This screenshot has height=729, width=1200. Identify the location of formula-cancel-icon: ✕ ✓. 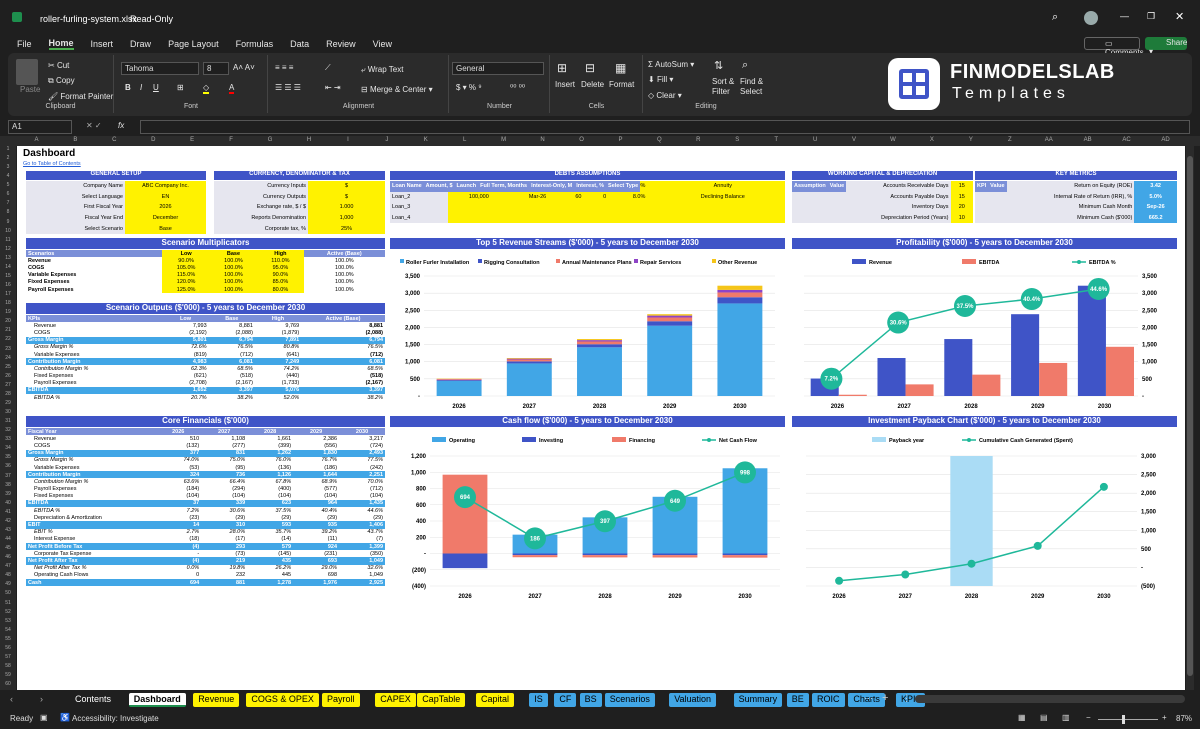
(94, 125).